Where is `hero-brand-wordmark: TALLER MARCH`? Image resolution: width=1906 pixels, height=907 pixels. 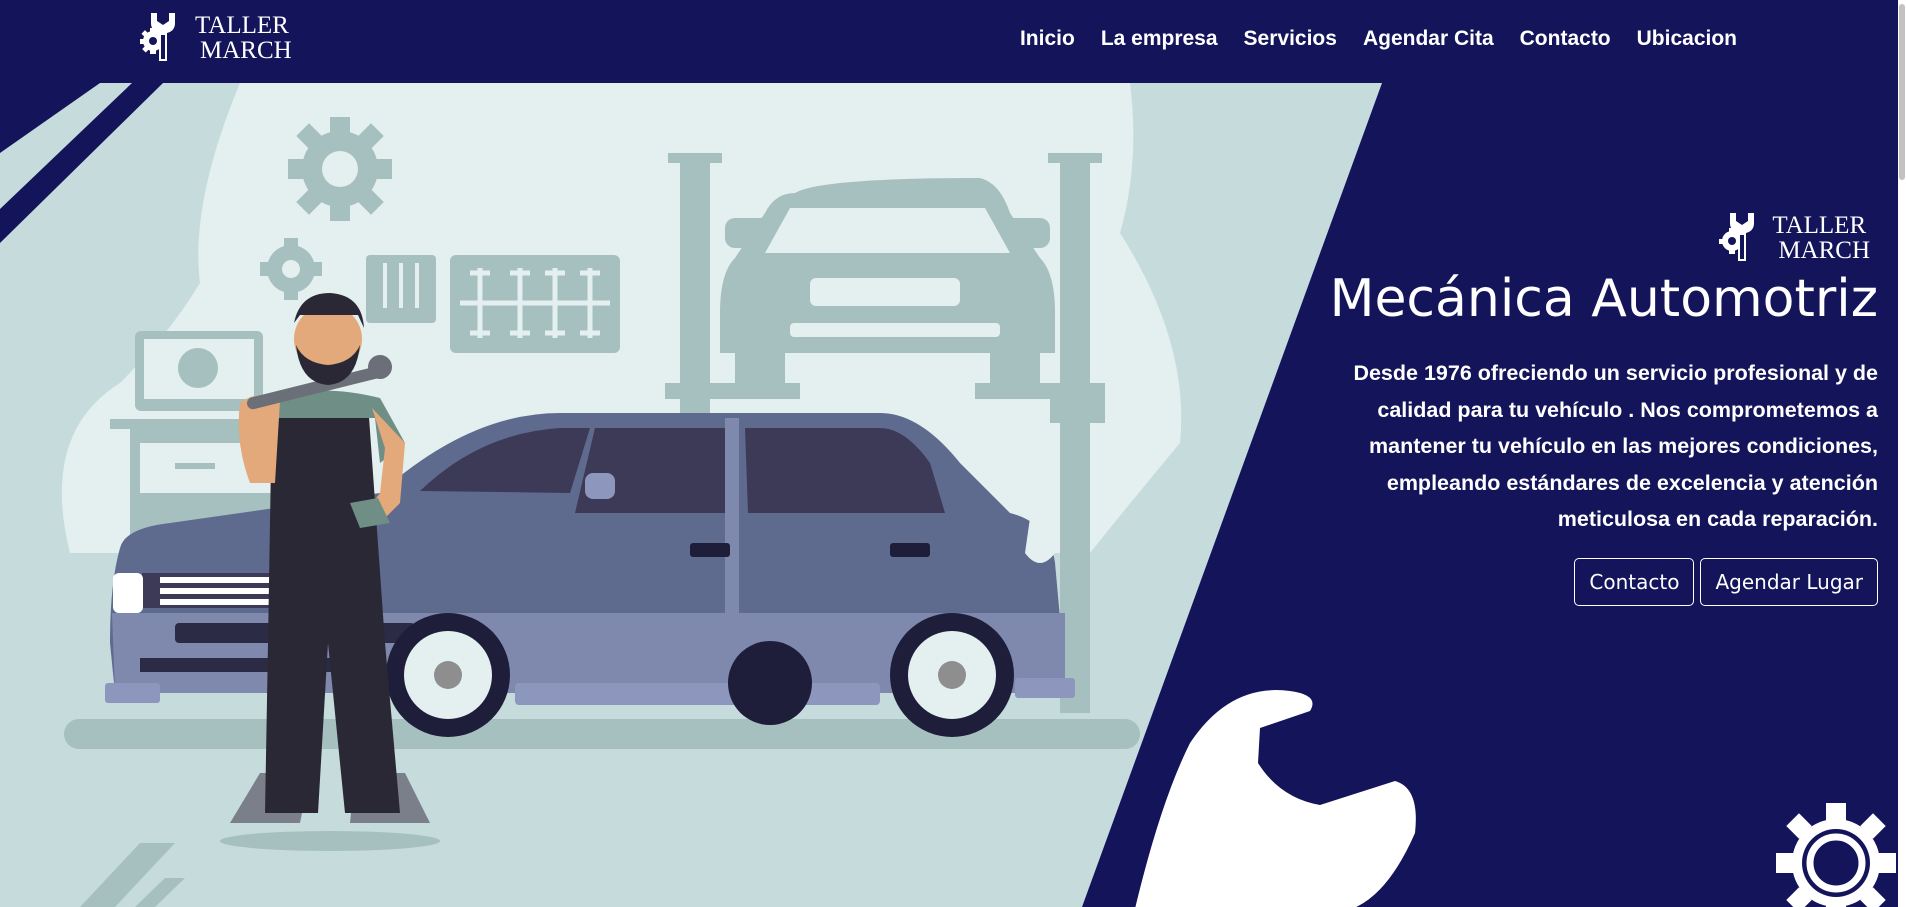 hero-brand-wordmark: TALLER MARCH is located at coordinates (1821, 238).